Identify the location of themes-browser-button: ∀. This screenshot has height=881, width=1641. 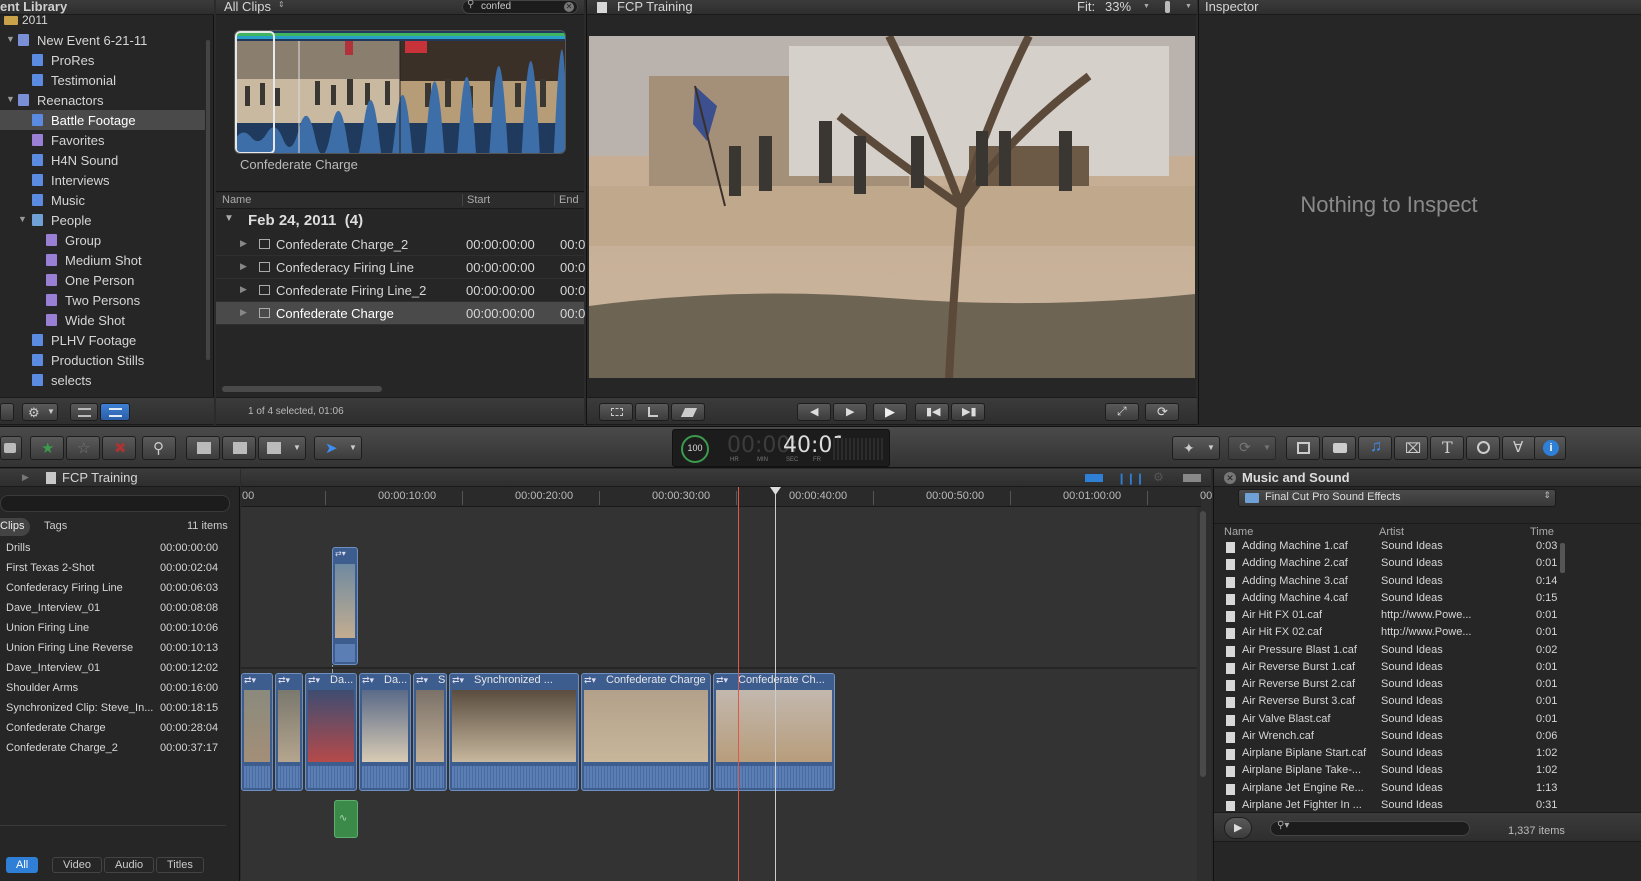
(1519, 448).